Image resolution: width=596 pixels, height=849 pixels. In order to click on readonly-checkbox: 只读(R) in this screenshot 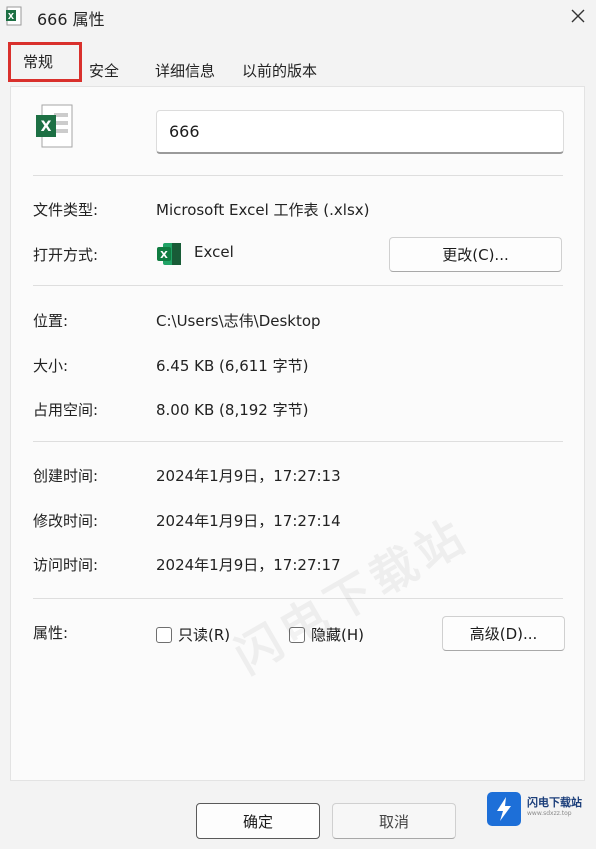, I will do `click(193, 634)`.